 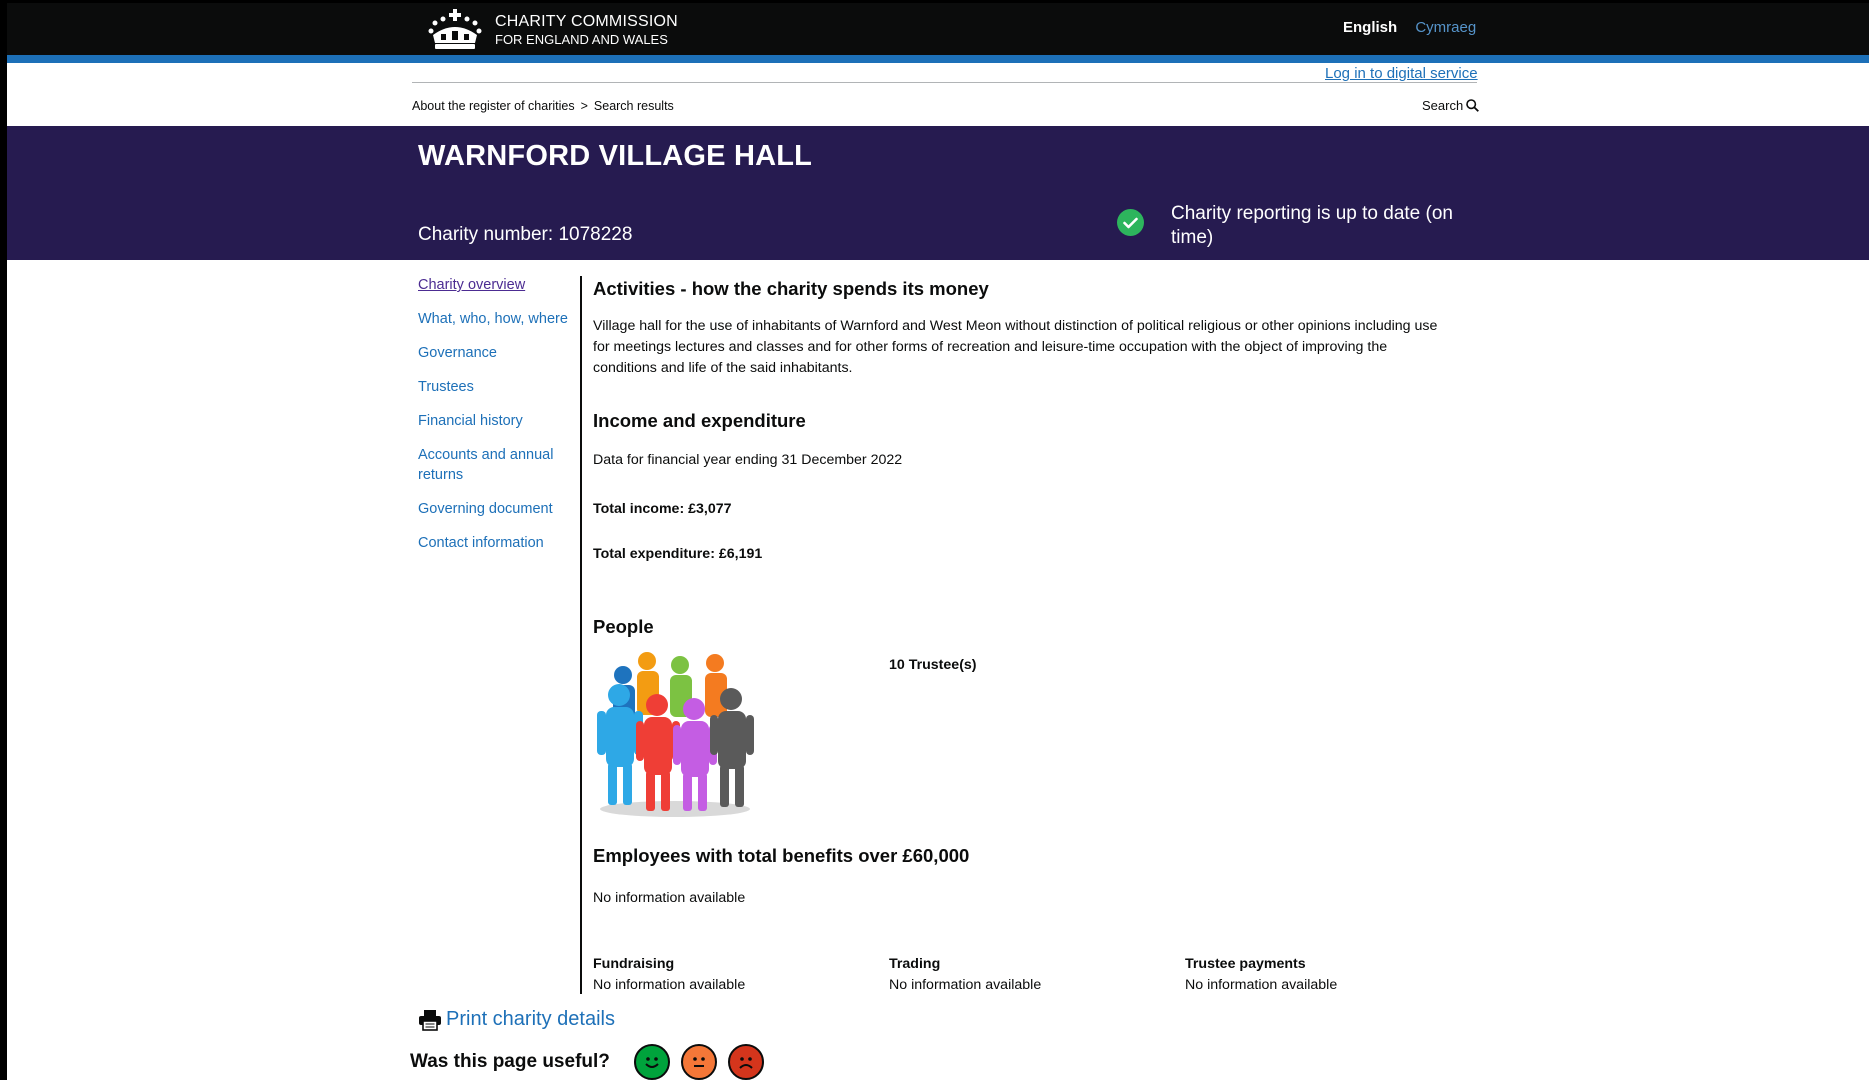 I want to click on fundraising-value: No information available, so click(x=669, y=985).